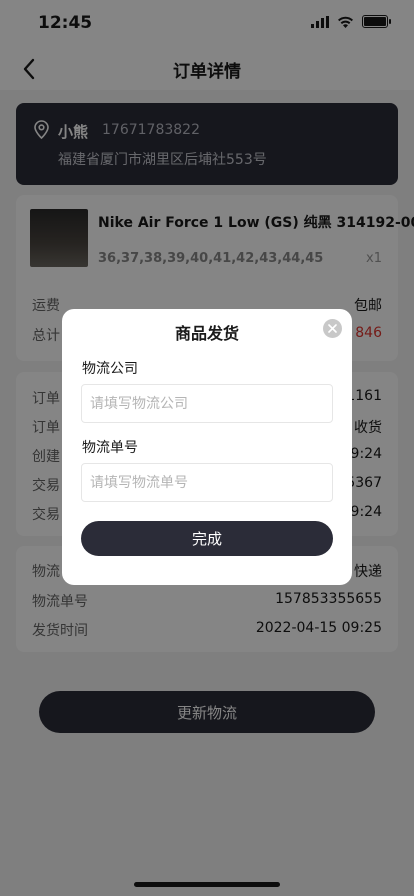 Image resolution: width=414 pixels, height=896 pixels. What do you see at coordinates (110, 369) in the screenshot?
I see `logistics-company-label: 物流公司` at bounding box center [110, 369].